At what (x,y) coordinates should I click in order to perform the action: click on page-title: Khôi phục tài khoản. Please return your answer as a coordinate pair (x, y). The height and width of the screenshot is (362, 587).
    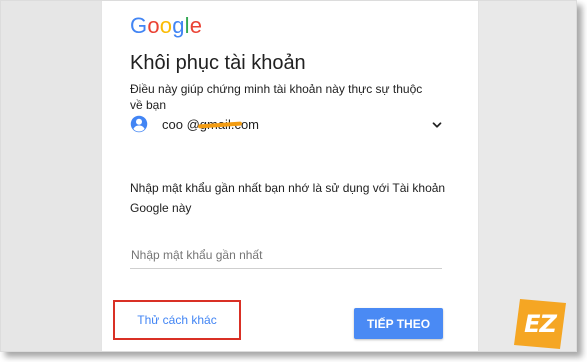
    Looking at the image, I should click on (218, 63).